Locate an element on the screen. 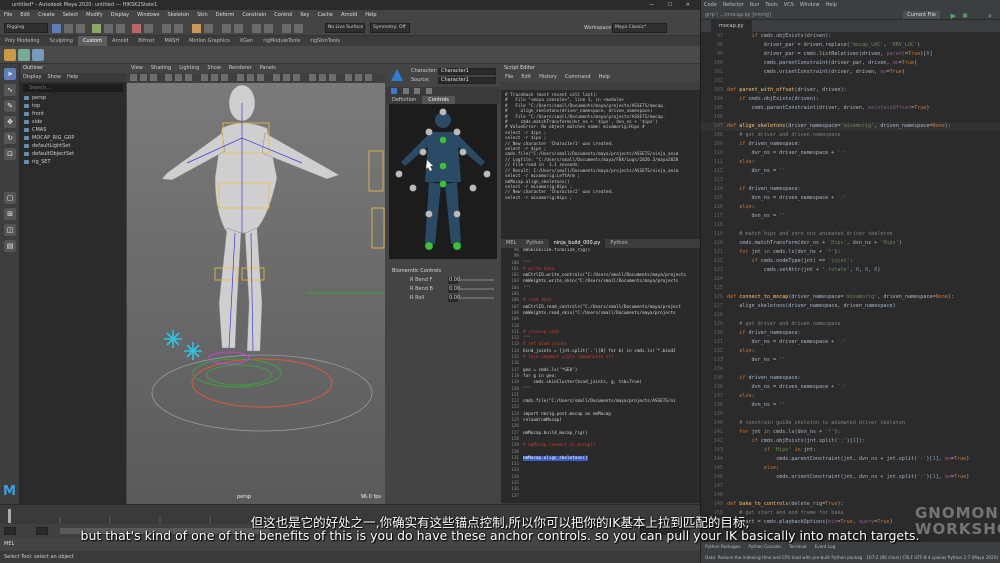 The image size is (1000, 563). tool-window-0: Python Packages is located at coordinates (722, 546).